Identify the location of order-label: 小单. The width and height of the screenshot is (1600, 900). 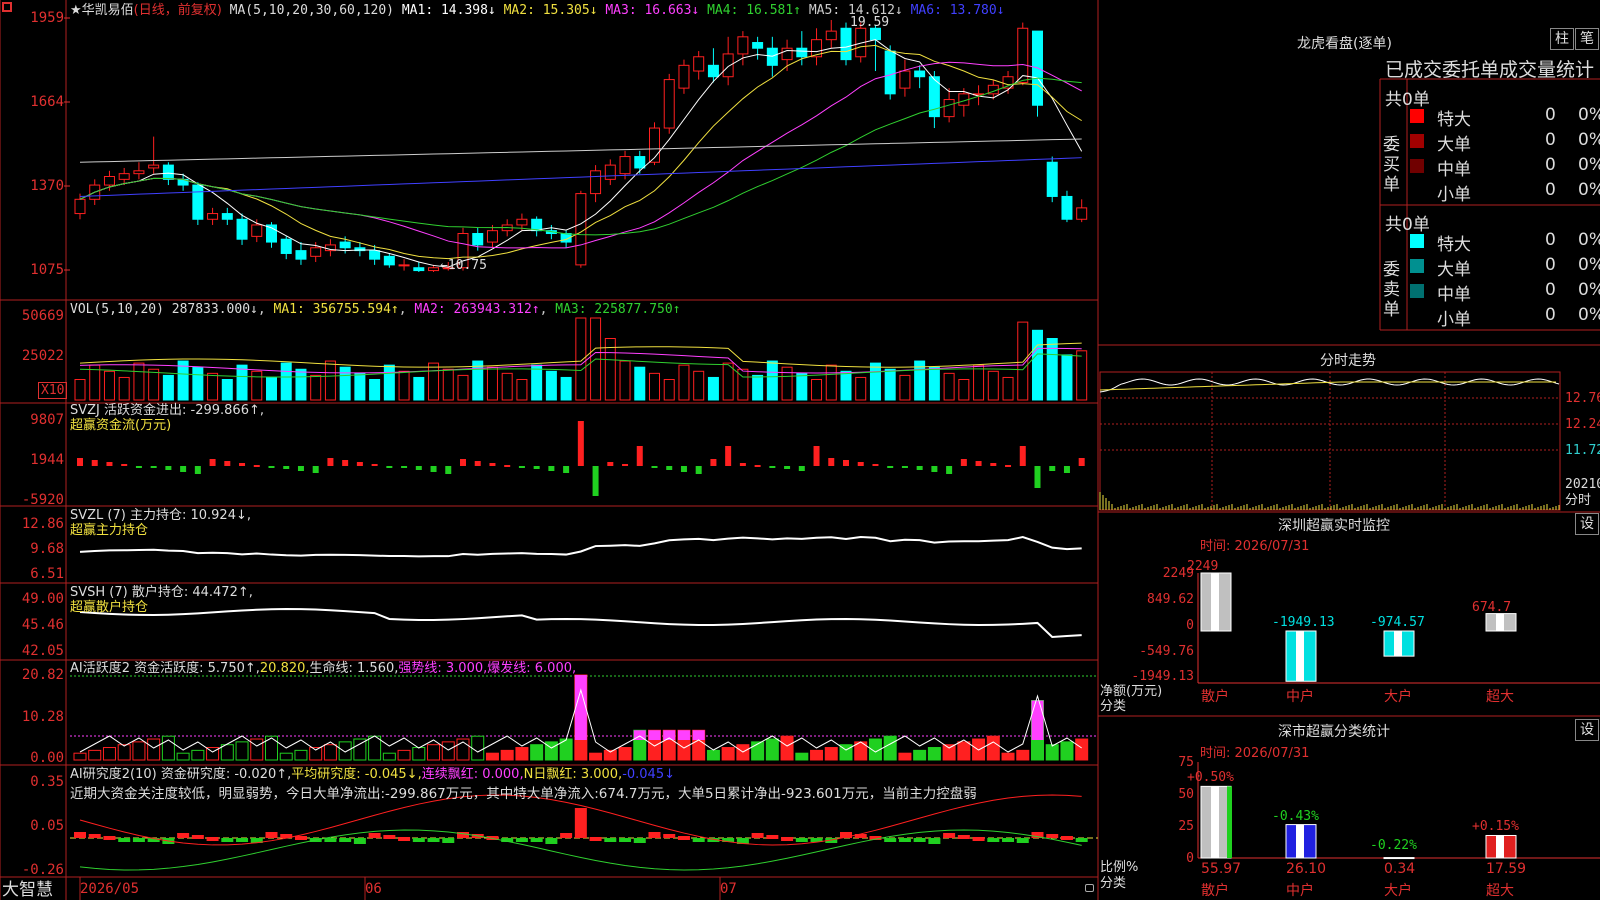
(1454, 195).